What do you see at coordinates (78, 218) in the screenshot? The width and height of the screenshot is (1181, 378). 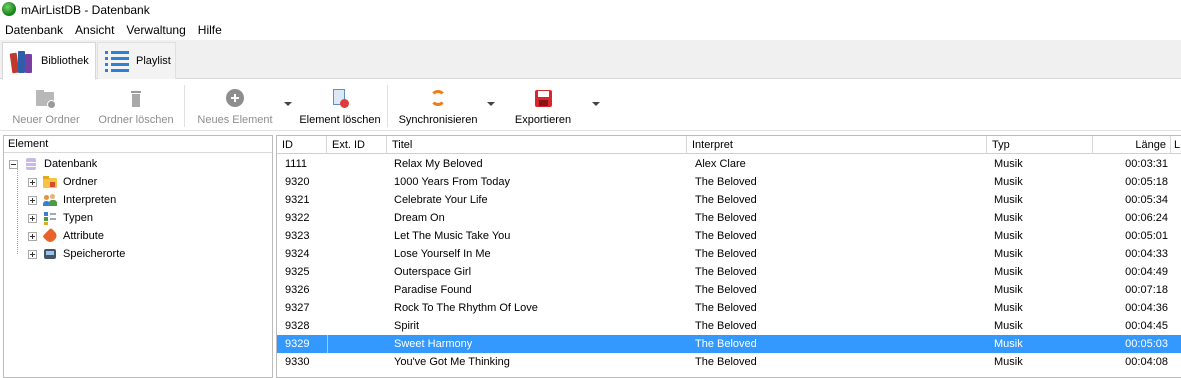 I see `tree-item-label: Typen` at bounding box center [78, 218].